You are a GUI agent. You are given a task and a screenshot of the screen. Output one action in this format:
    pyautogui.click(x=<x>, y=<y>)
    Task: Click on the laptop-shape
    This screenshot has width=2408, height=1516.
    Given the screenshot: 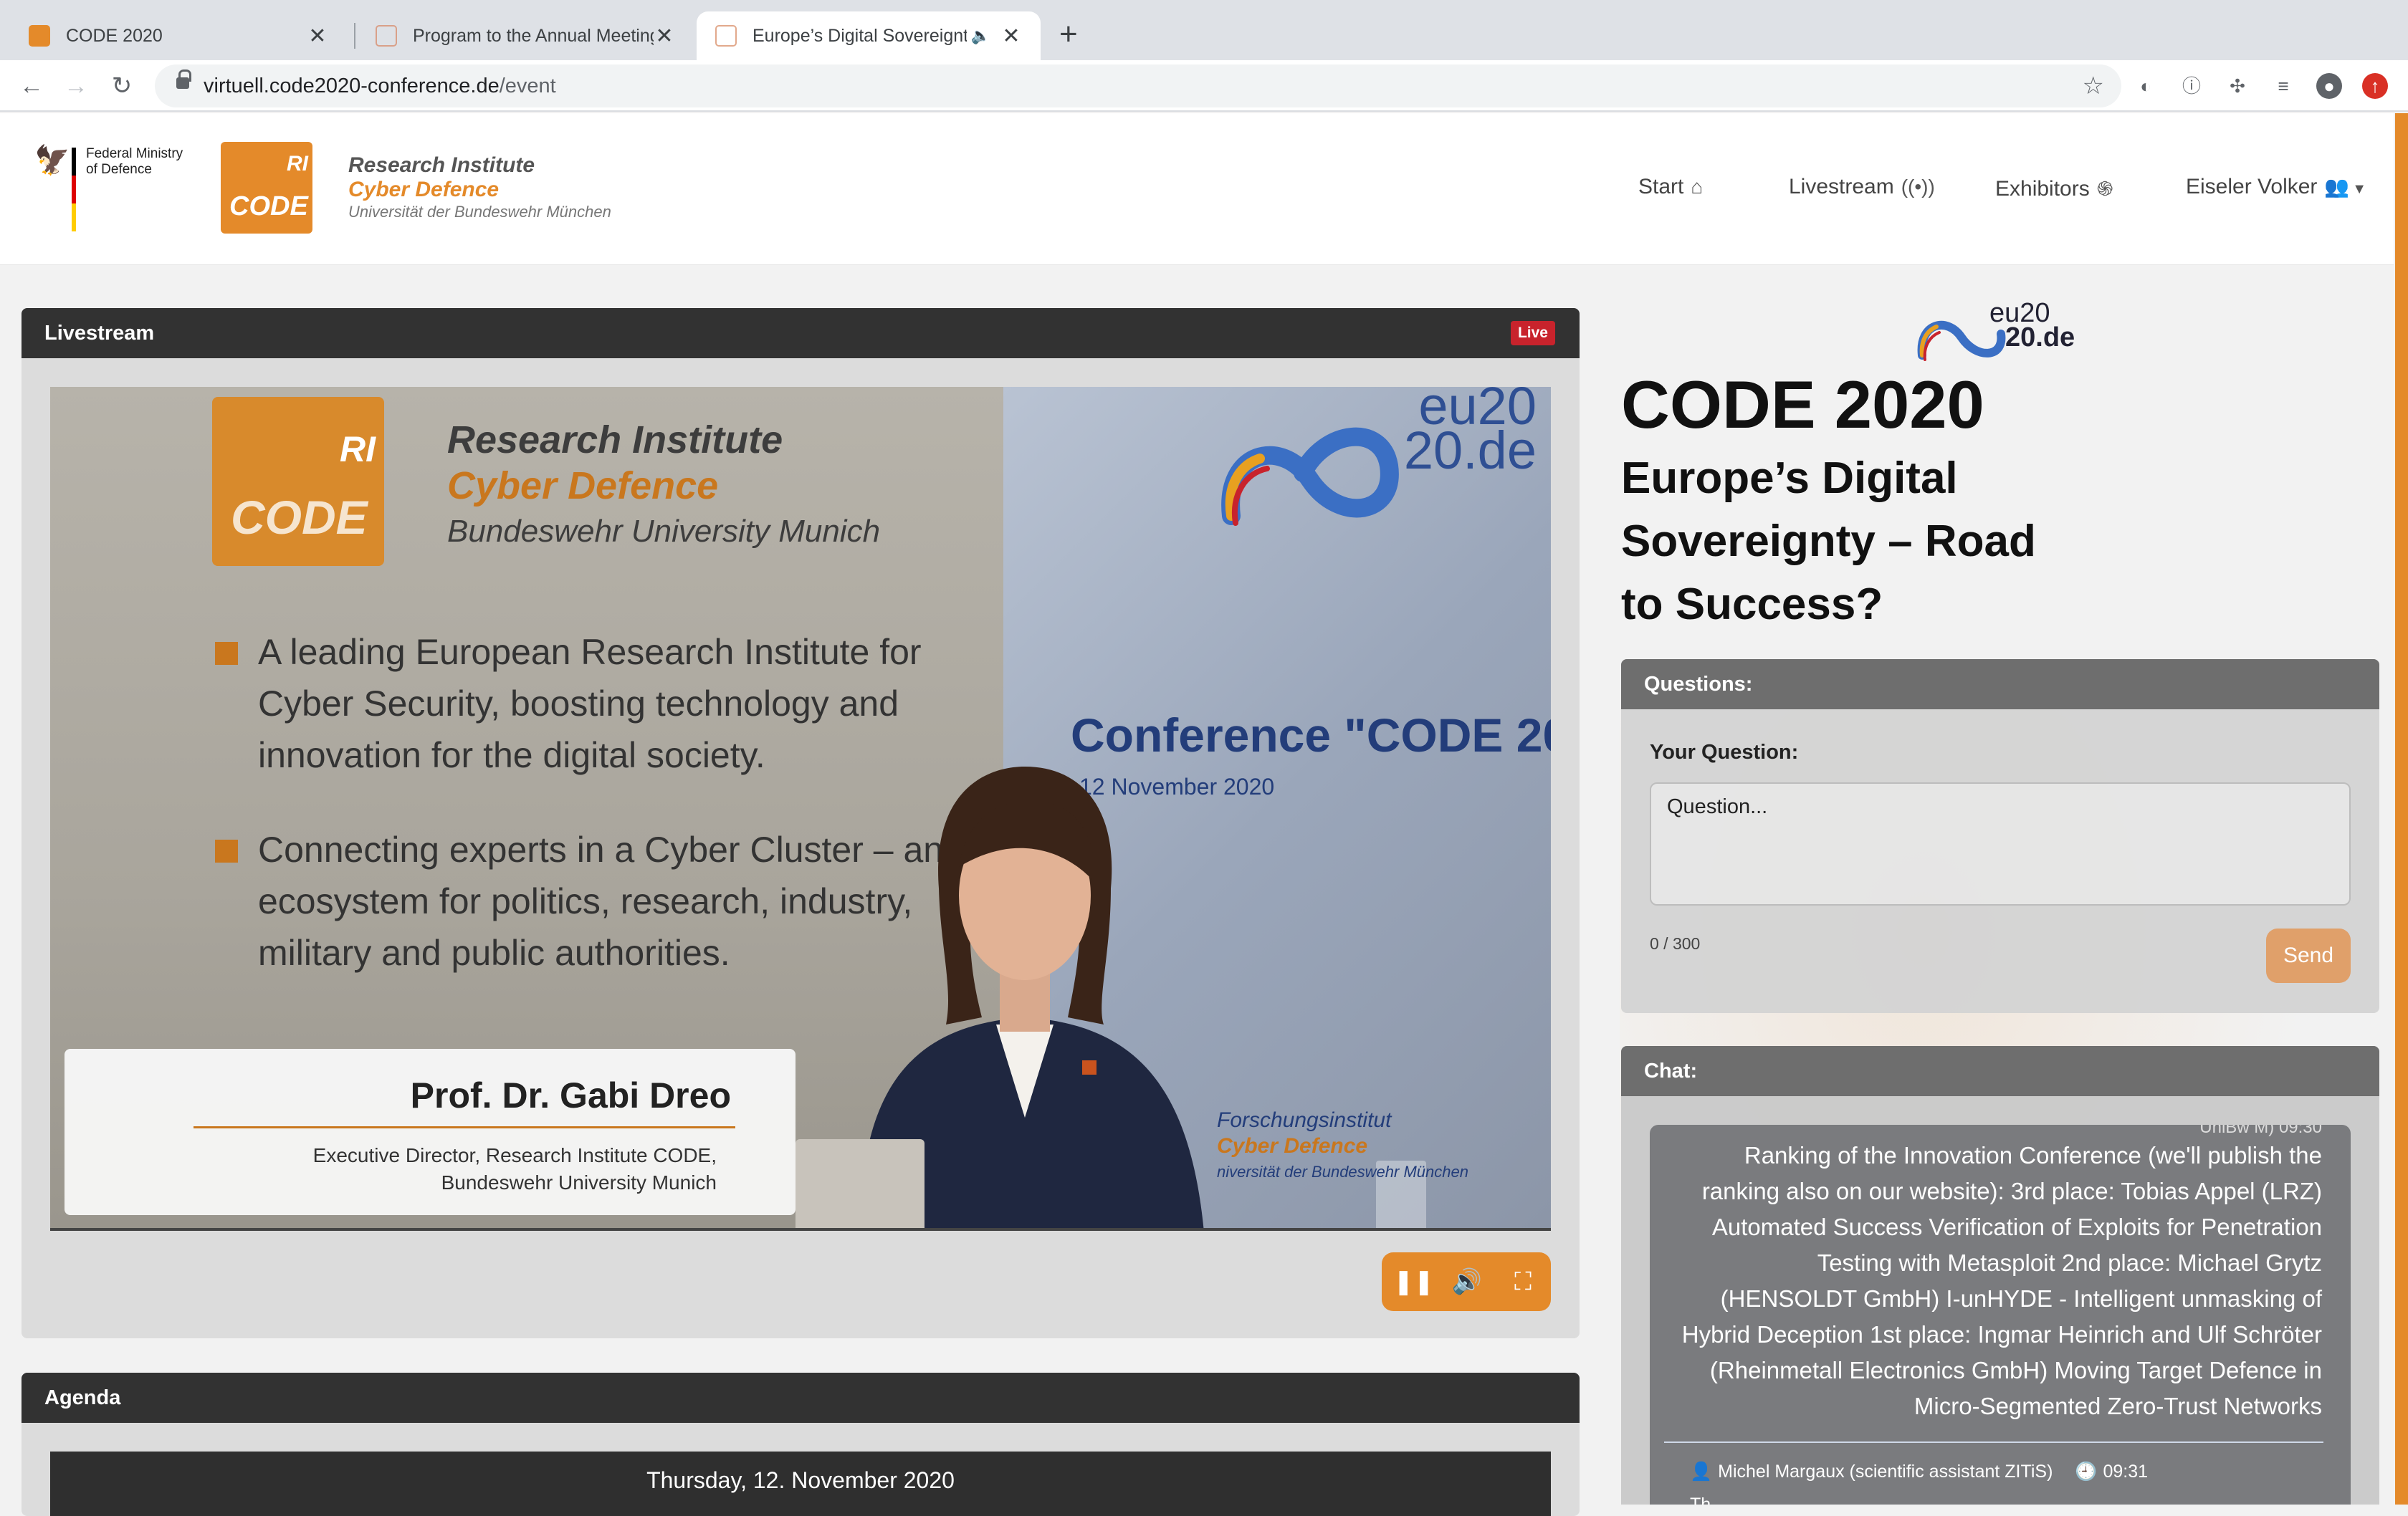 What is the action you would take?
    pyautogui.click(x=860, y=1183)
    